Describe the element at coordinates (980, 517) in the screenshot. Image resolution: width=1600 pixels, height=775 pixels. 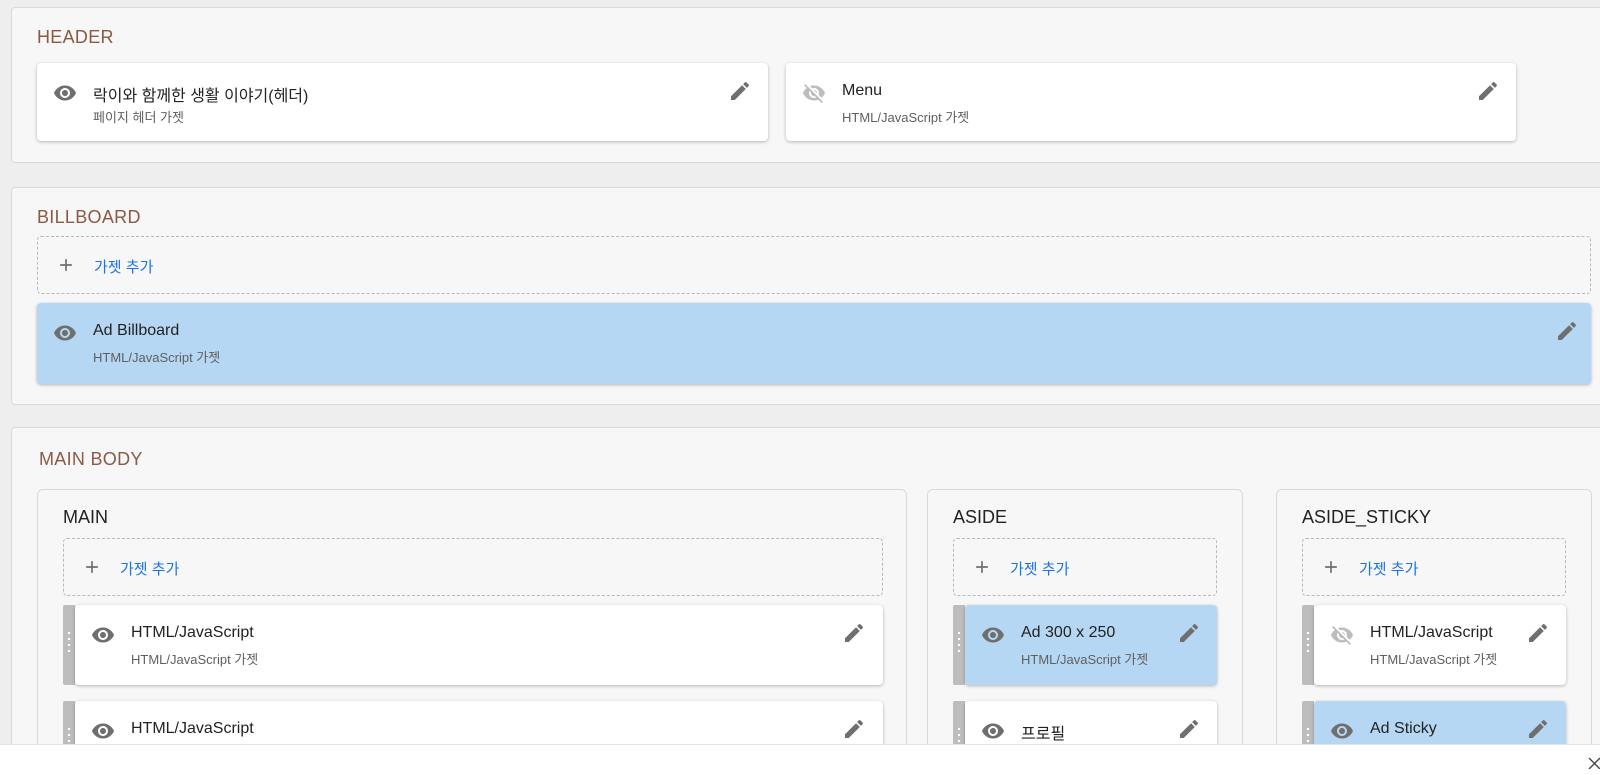
I see `column-title: ASIDE` at that location.